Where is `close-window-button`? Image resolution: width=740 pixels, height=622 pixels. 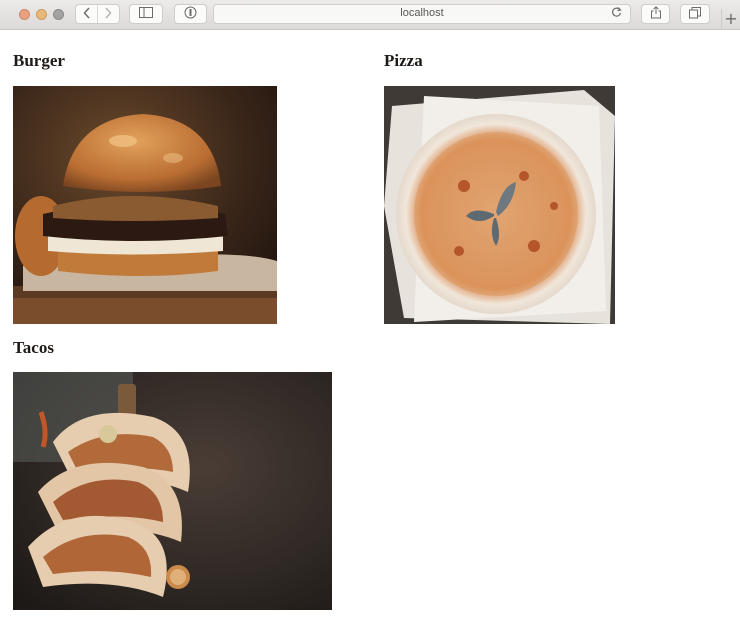
close-window-button is located at coordinates (24, 14).